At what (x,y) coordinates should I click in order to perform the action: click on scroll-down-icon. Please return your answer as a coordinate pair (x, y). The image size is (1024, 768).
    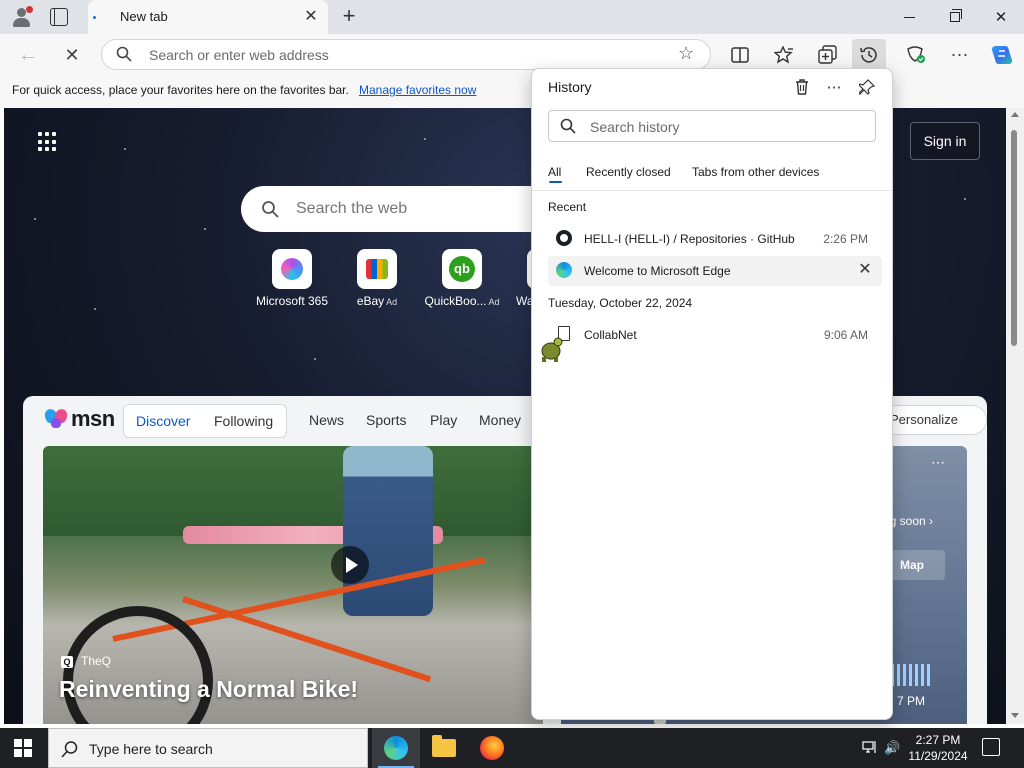
    Looking at the image, I should click on (1015, 715).